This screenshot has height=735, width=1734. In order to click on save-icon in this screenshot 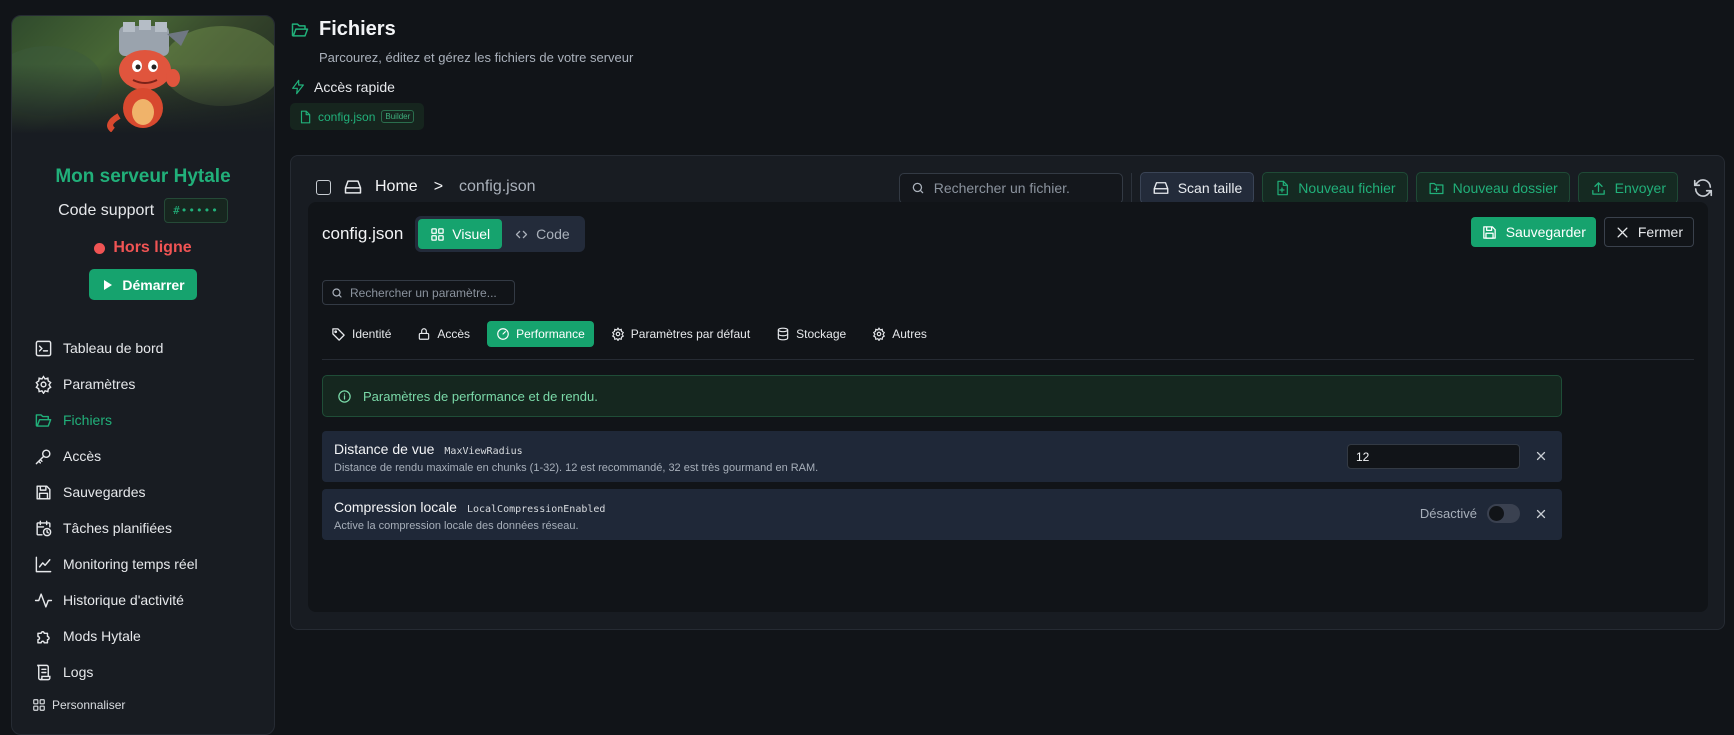, I will do `click(1489, 232)`.